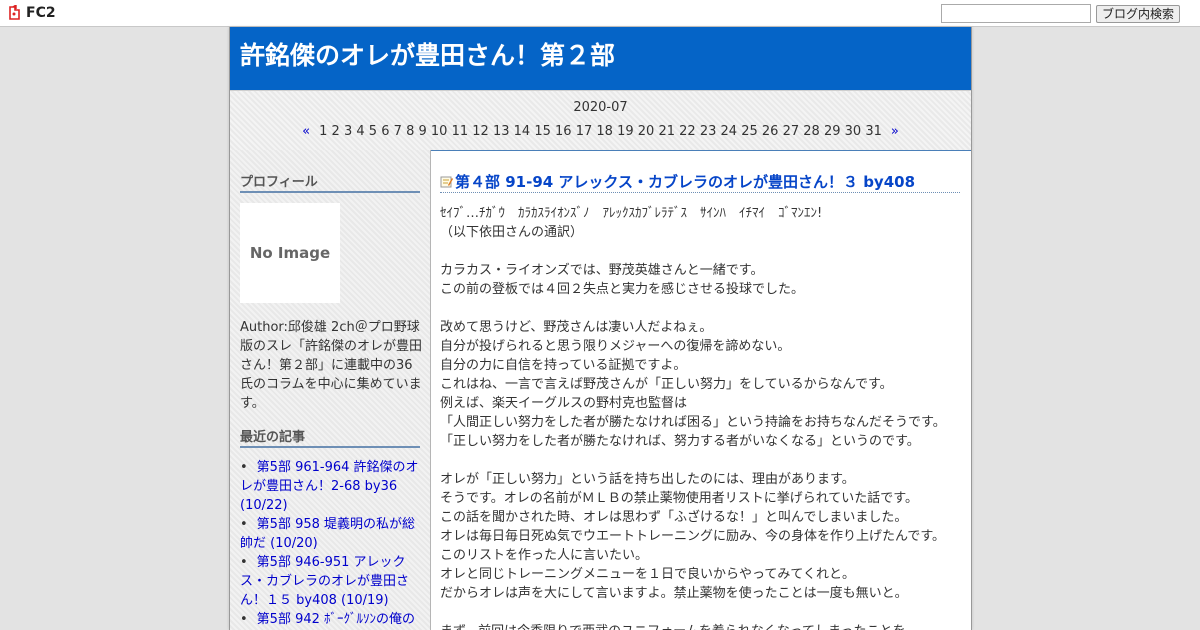  I want to click on calendar-day: 12, so click(480, 131).